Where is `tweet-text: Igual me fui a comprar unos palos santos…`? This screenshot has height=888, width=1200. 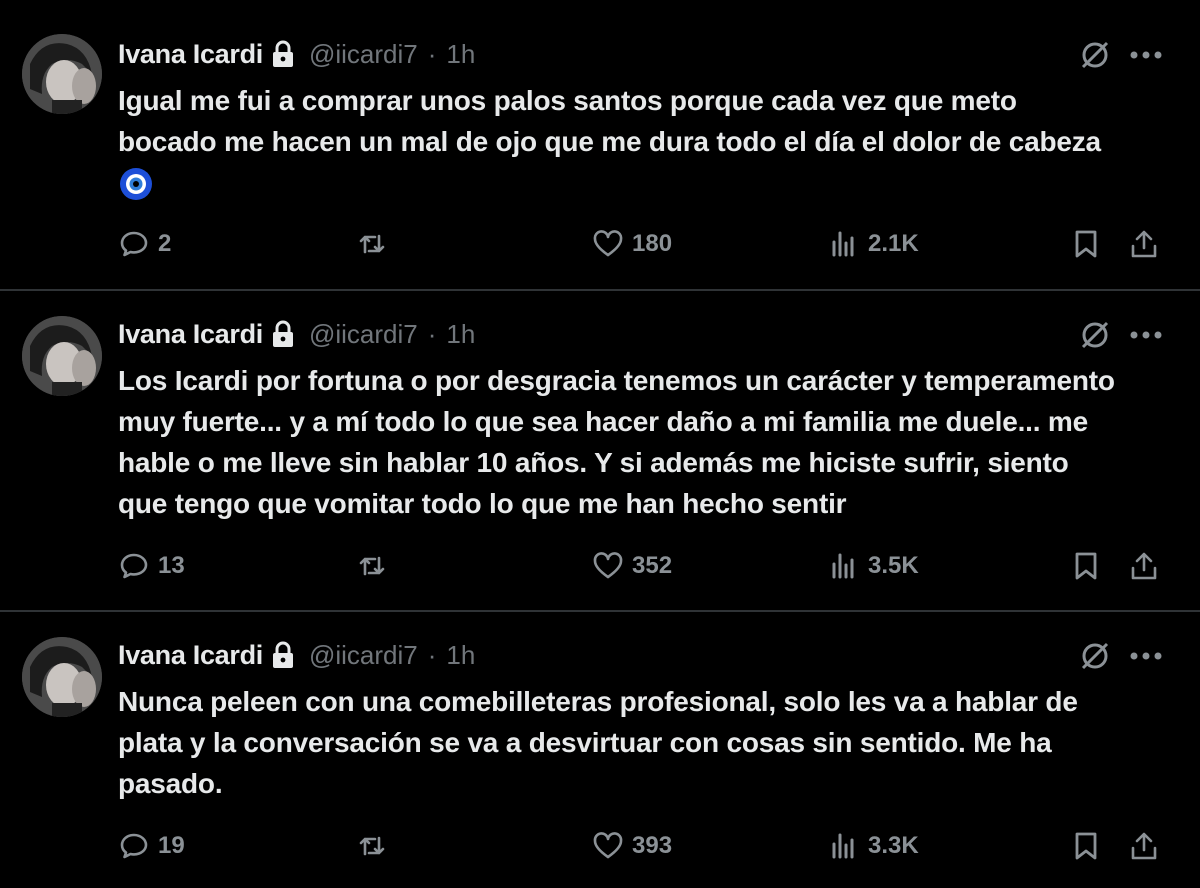 tweet-text: Igual me fui a comprar unos palos santos… is located at coordinates (609, 121).